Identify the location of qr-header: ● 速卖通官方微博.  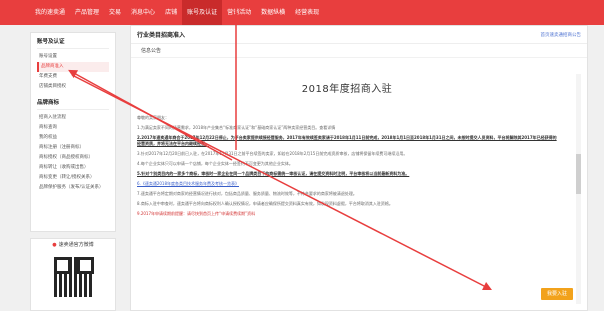
(73, 245).